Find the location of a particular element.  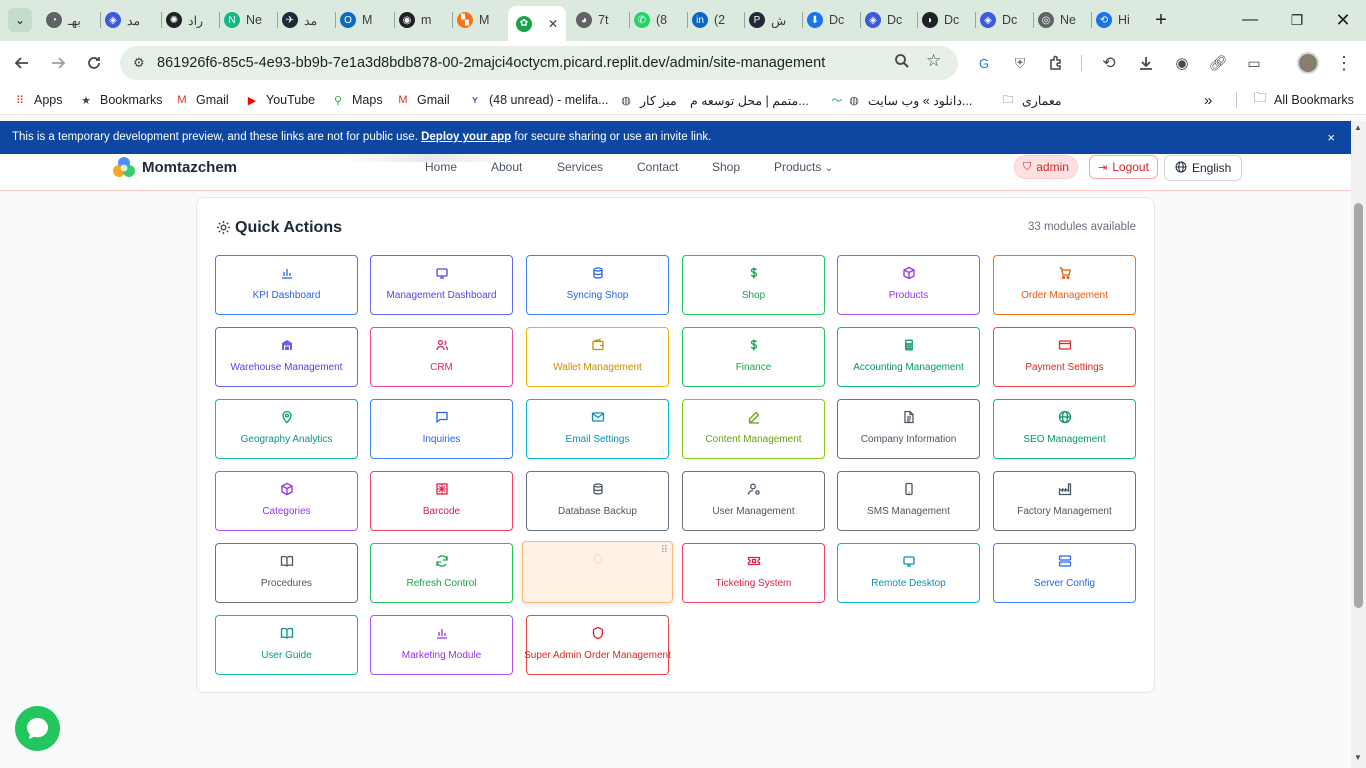

drag-handle-icon: ⠿ is located at coordinates (664, 550).